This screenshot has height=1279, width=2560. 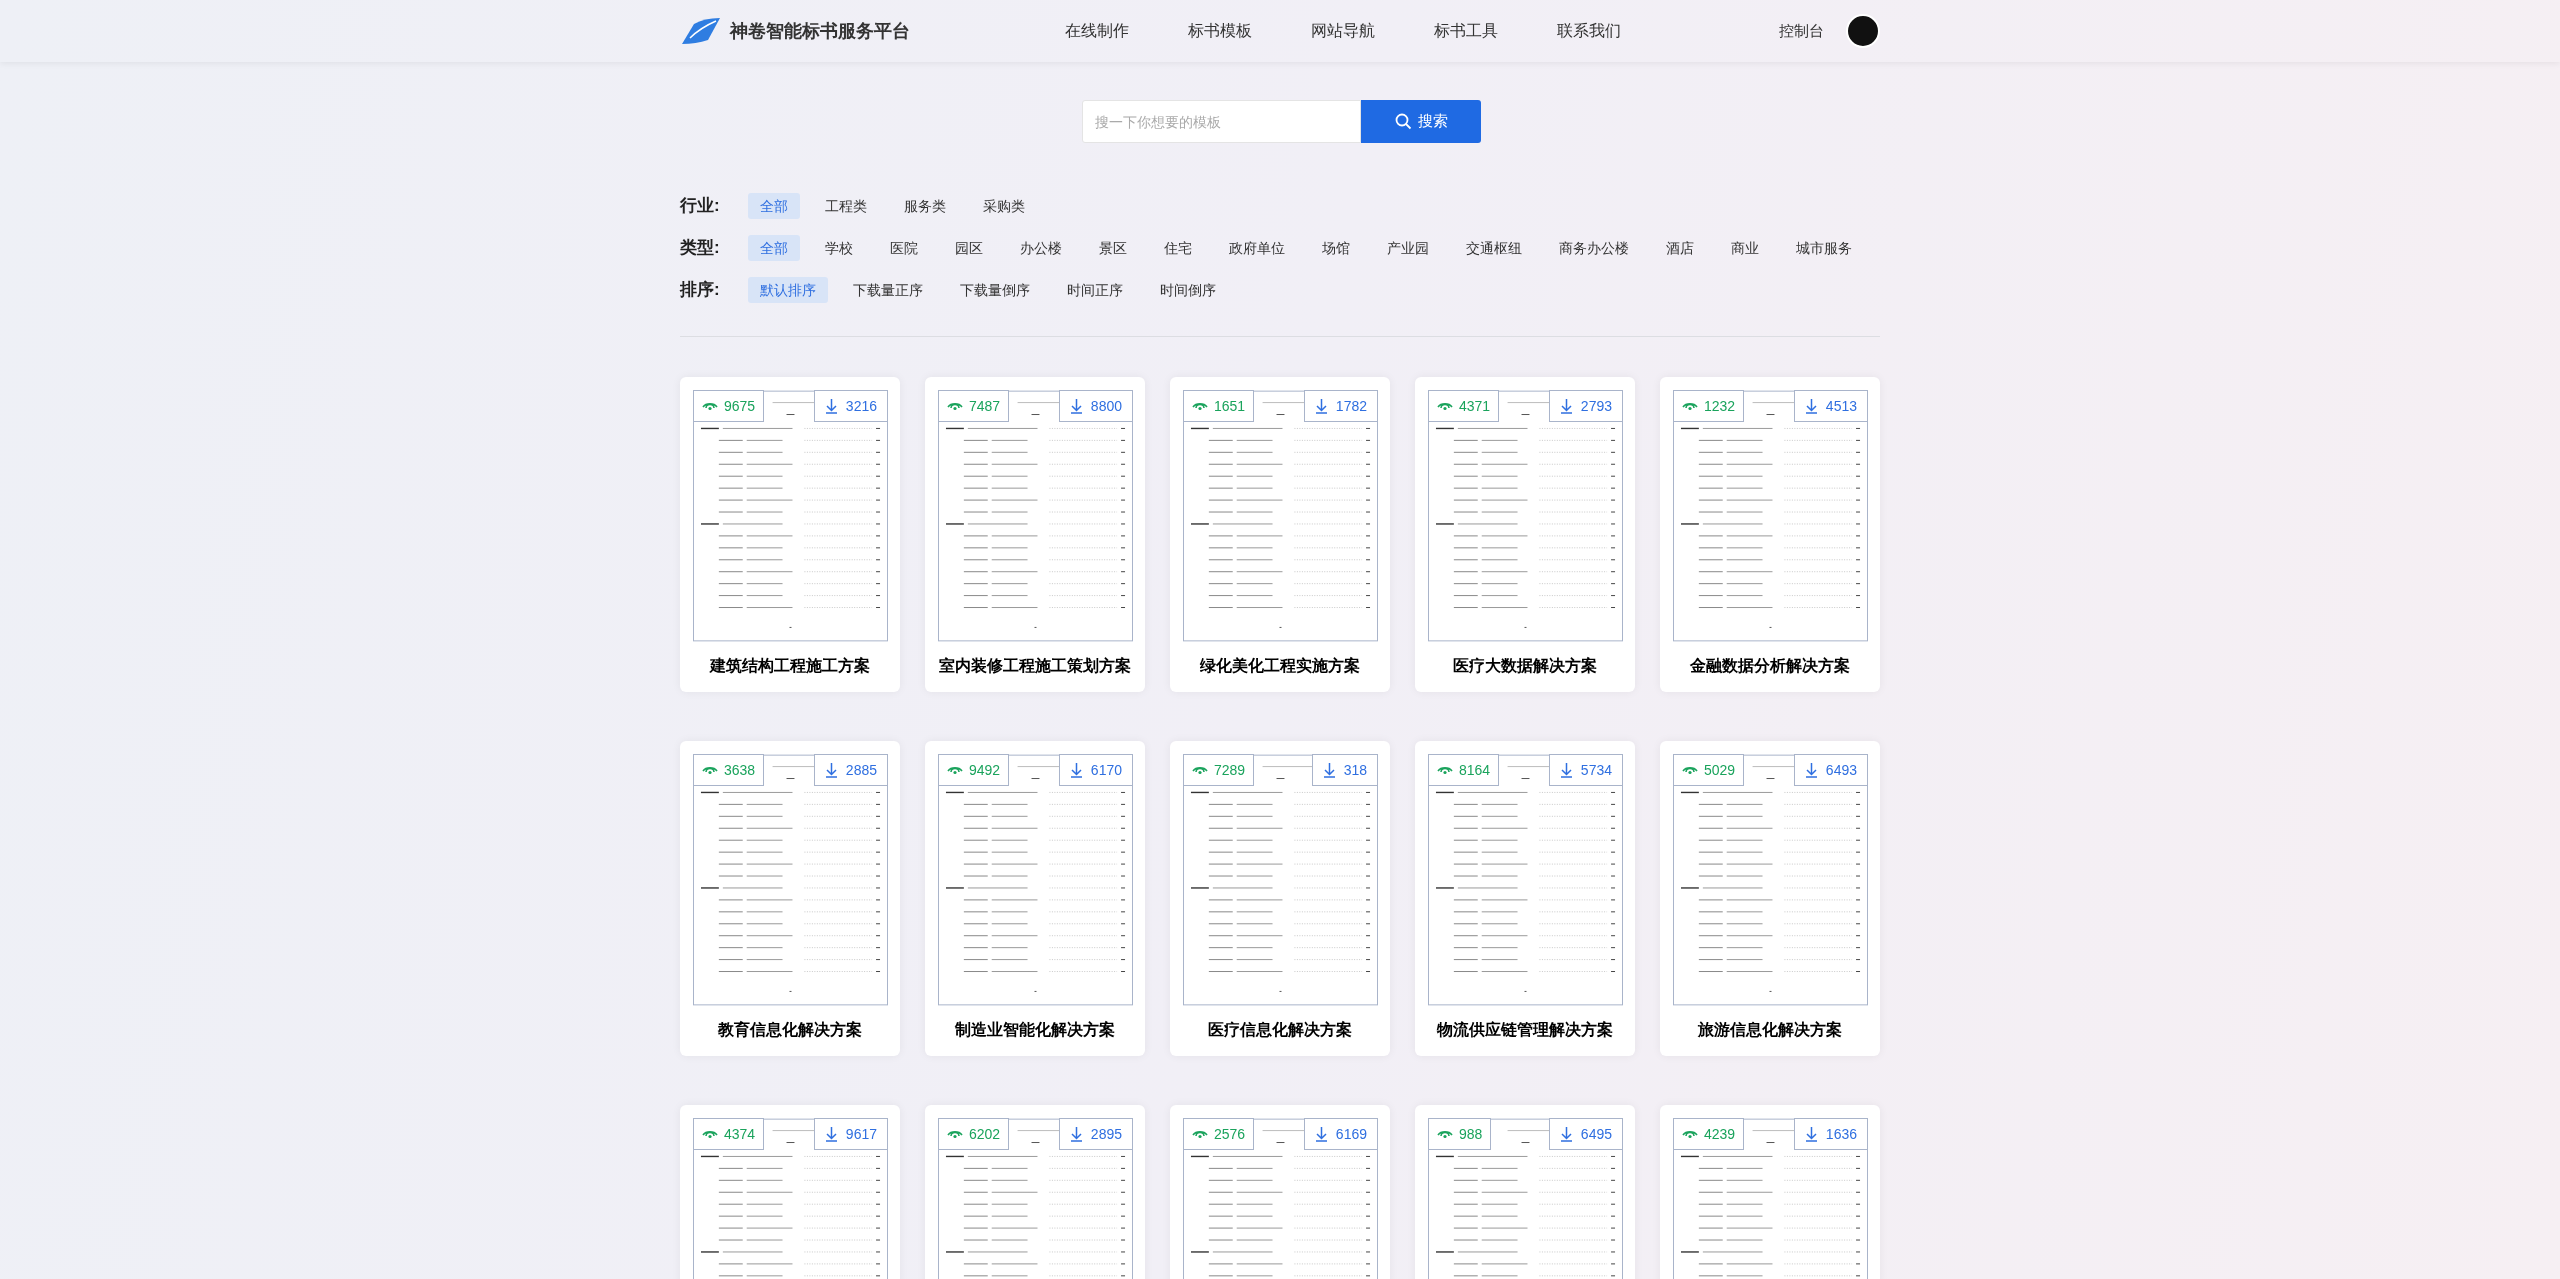 What do you see at coordinates (1403, 121) in the screenshot?
I see `search-icon` at bounding box center [1403, 121].